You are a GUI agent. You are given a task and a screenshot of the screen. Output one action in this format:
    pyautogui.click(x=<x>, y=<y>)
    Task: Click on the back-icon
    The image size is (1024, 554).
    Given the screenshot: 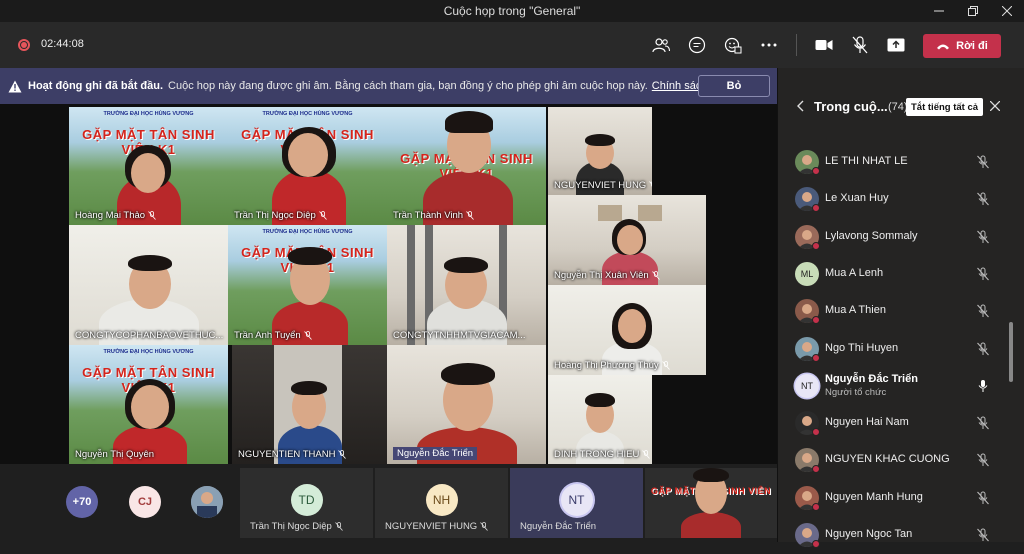 What is the action you would take?
    pyautogui.click(x=800, y=107)
    